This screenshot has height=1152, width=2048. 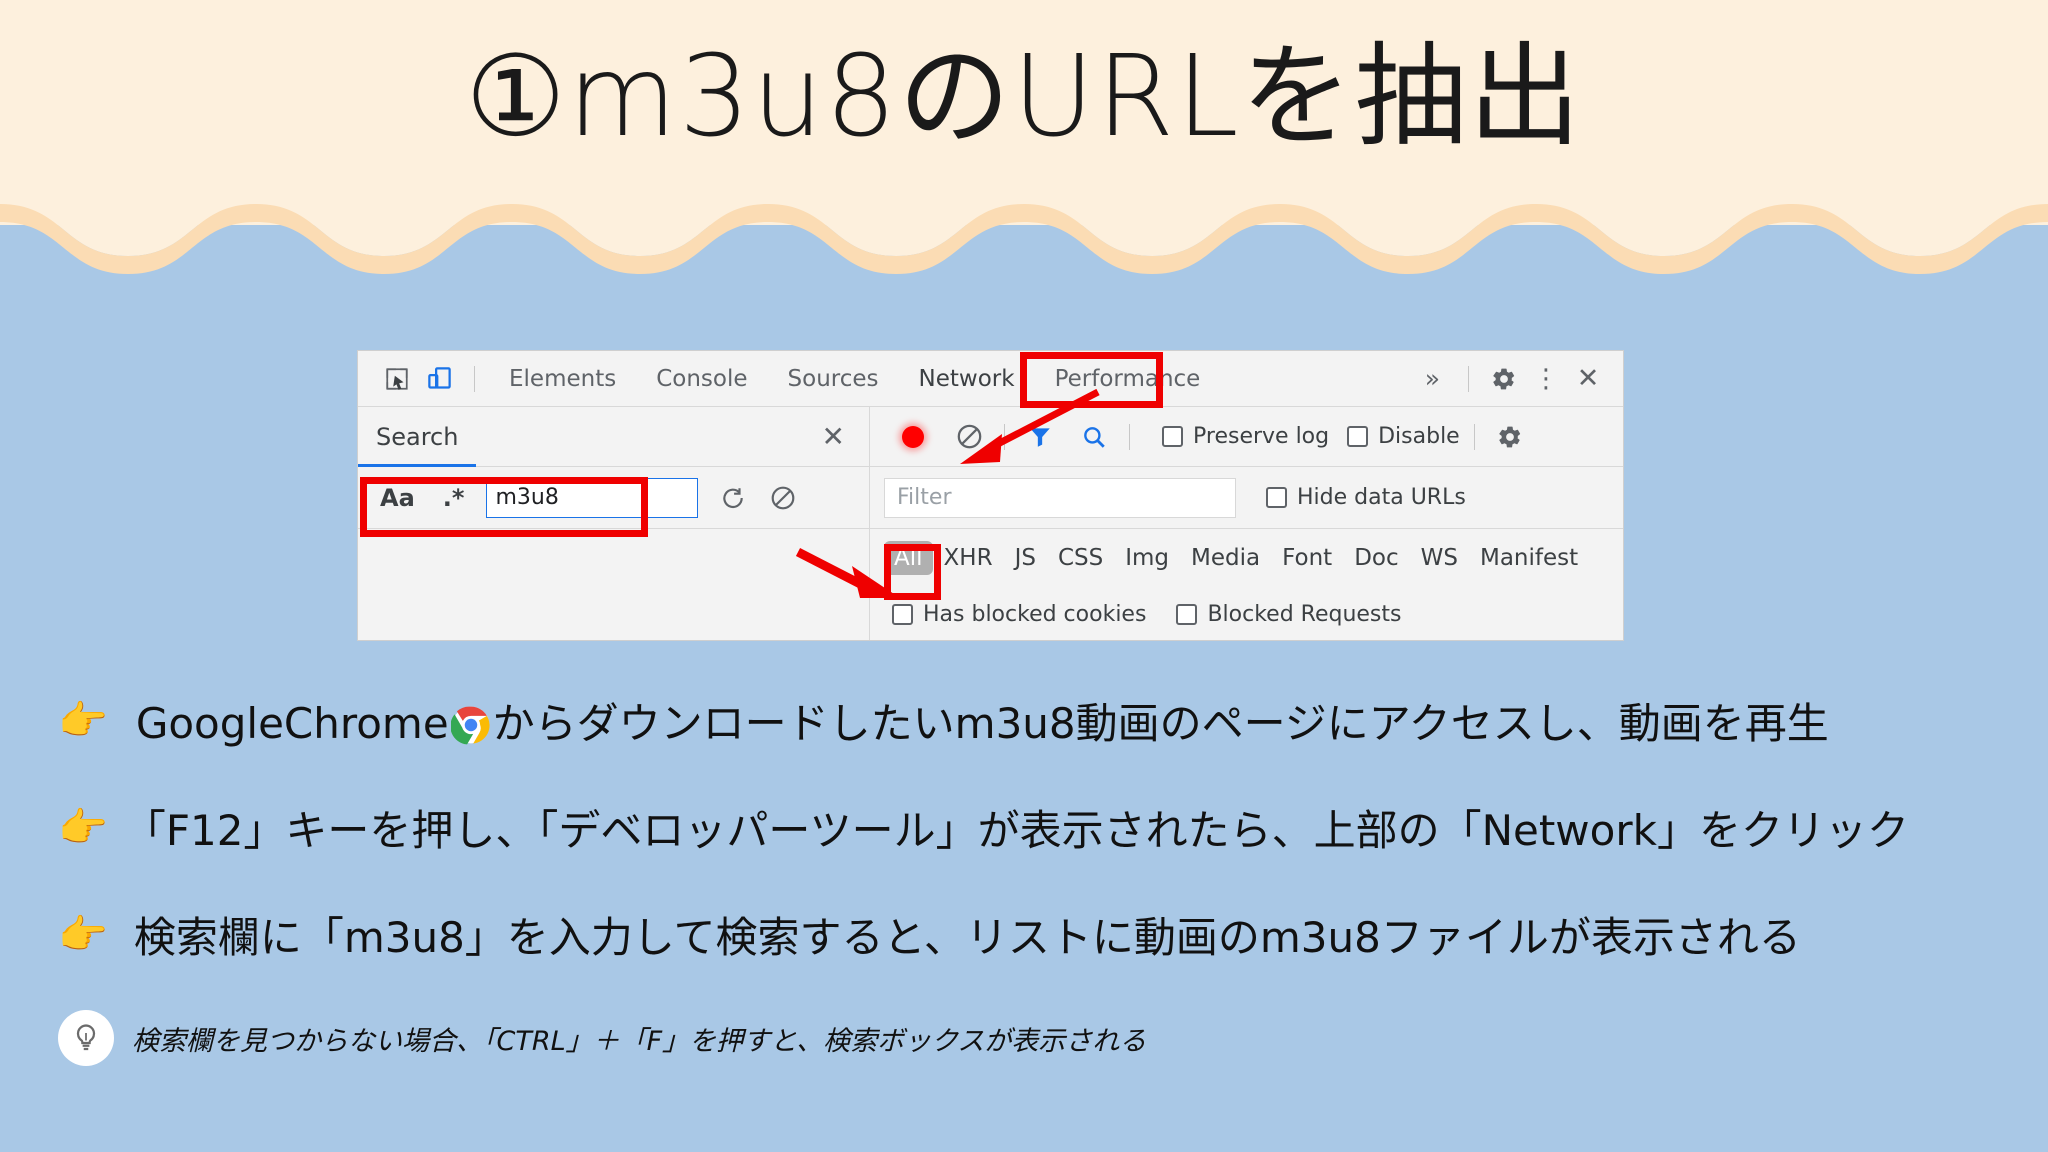 I want to click on hide-data-urls-box, so click(x=1276, y=497).